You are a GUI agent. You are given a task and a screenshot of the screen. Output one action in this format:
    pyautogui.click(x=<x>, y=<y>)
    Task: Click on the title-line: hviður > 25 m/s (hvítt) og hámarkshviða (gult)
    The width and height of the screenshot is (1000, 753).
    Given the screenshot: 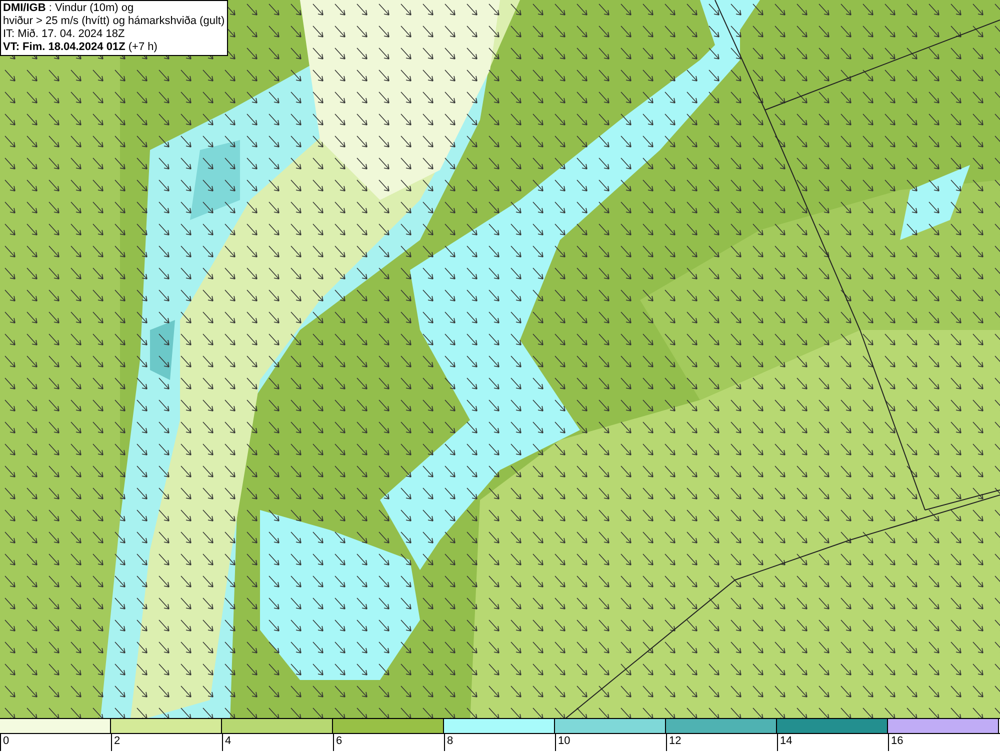 What is the action you would take?
    pyautogui.click(x=114, y=21)
    